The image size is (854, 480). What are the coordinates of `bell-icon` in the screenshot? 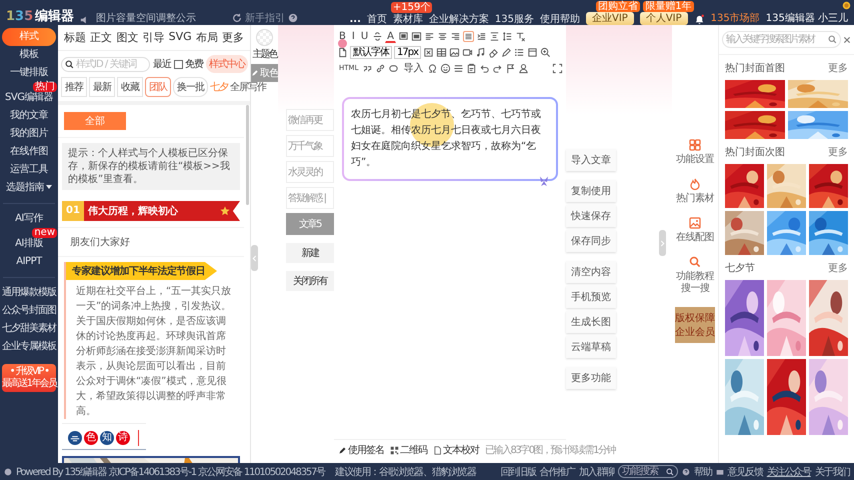 It's located at (699, 19).